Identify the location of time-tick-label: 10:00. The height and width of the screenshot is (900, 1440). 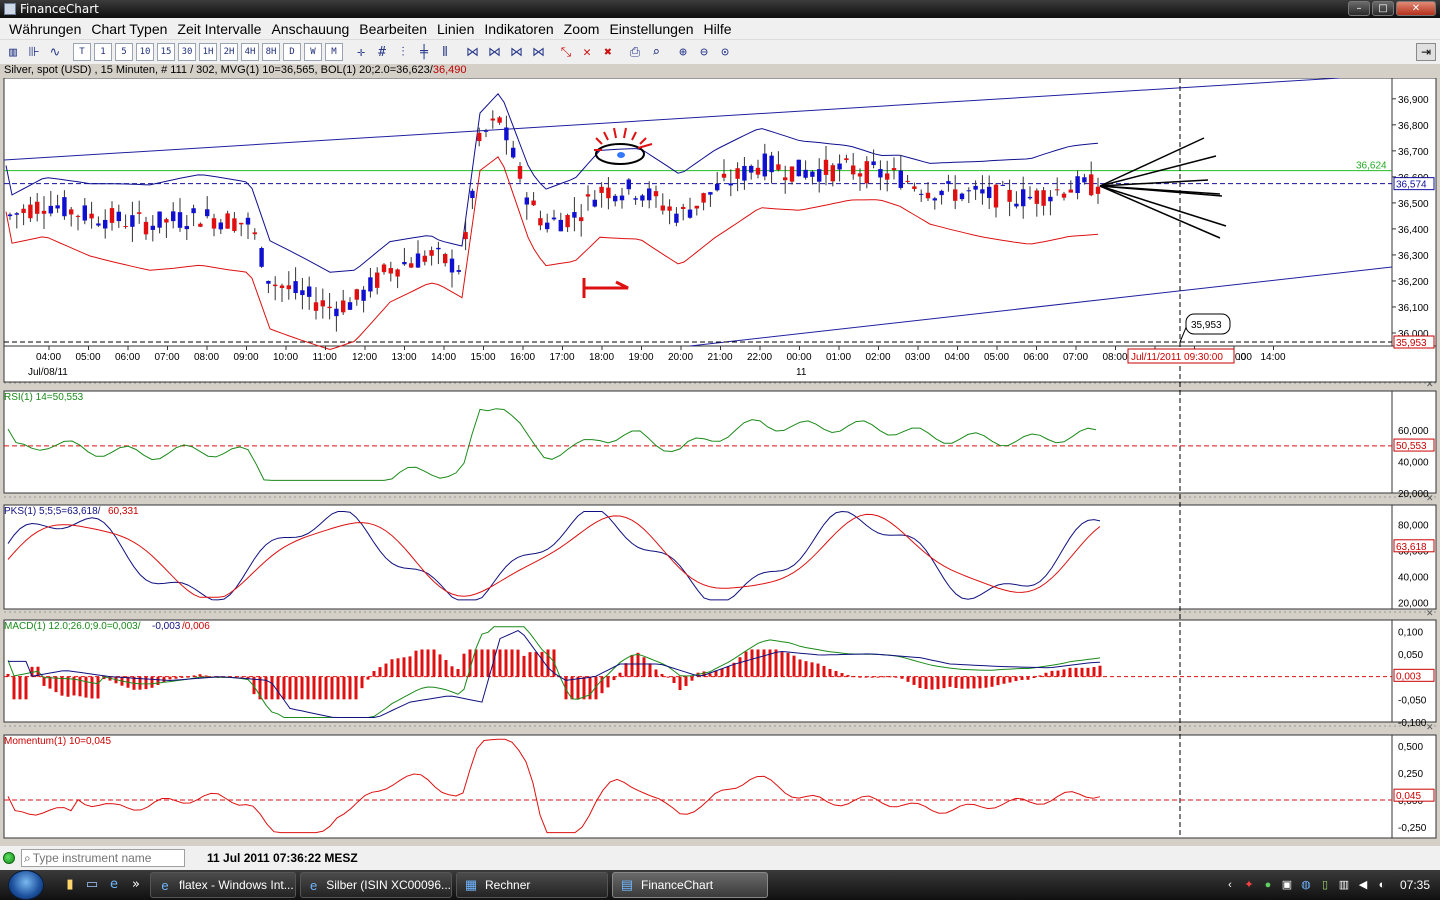
(285, 357).